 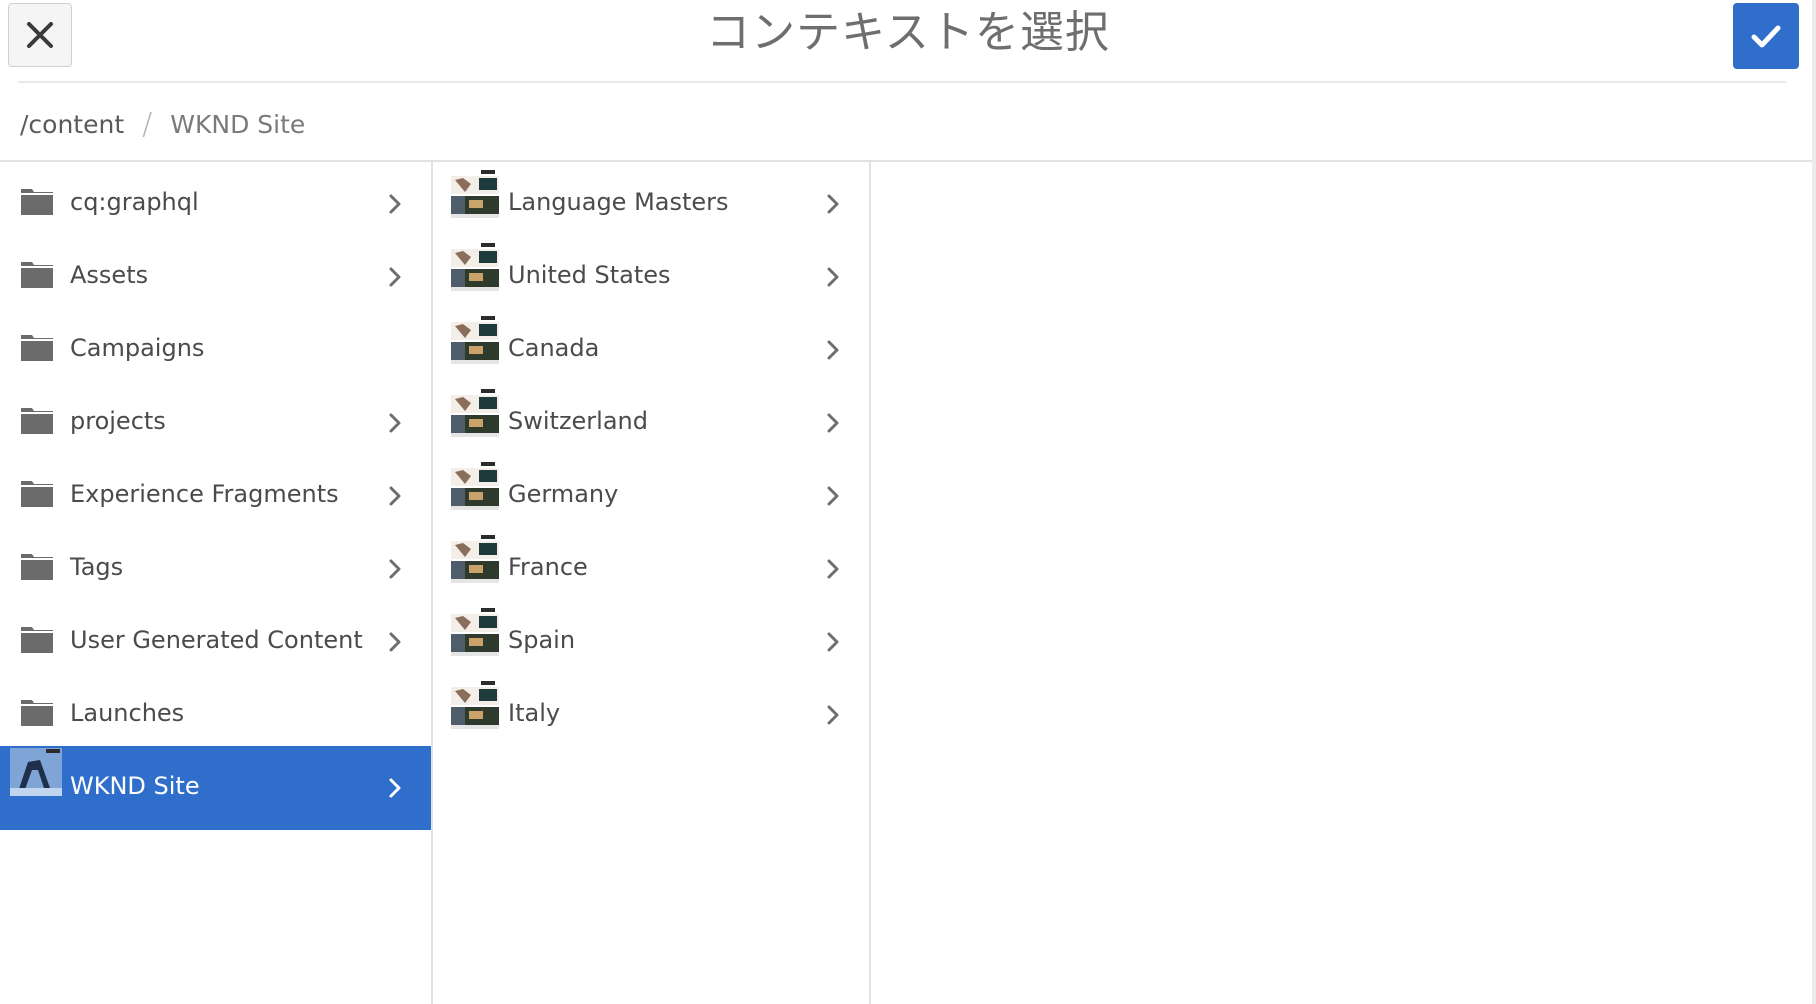 I want to click on item-label: User Generated Content, so click(x=216, y=640).